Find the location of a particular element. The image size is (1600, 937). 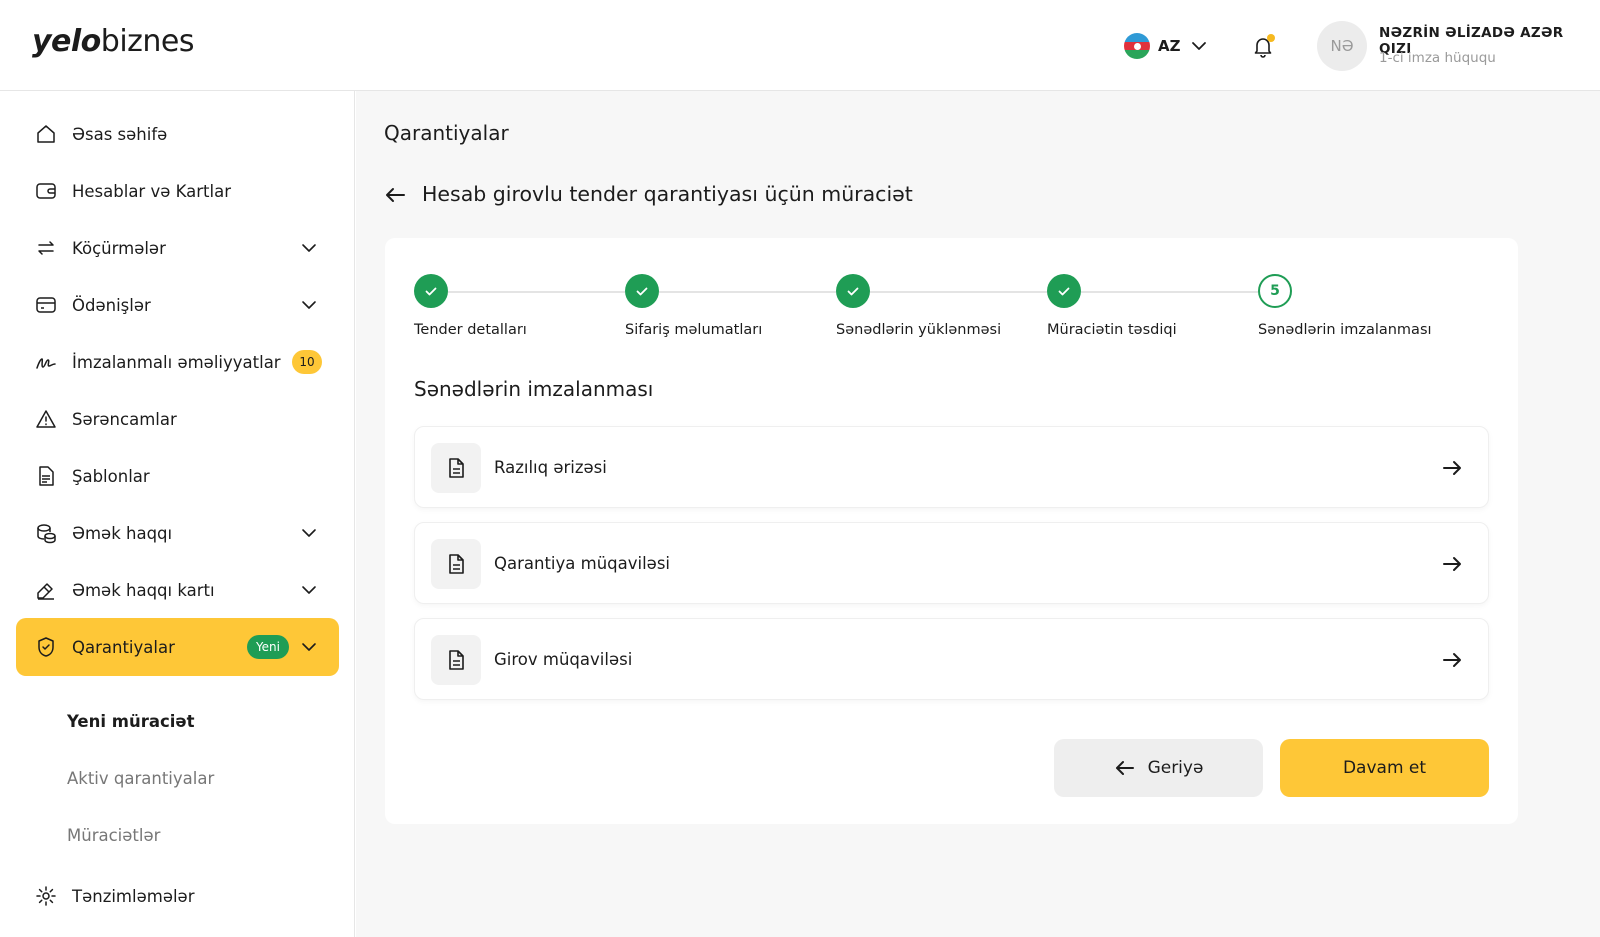

new-badge: Yeni is located at coordinates (267, 647).